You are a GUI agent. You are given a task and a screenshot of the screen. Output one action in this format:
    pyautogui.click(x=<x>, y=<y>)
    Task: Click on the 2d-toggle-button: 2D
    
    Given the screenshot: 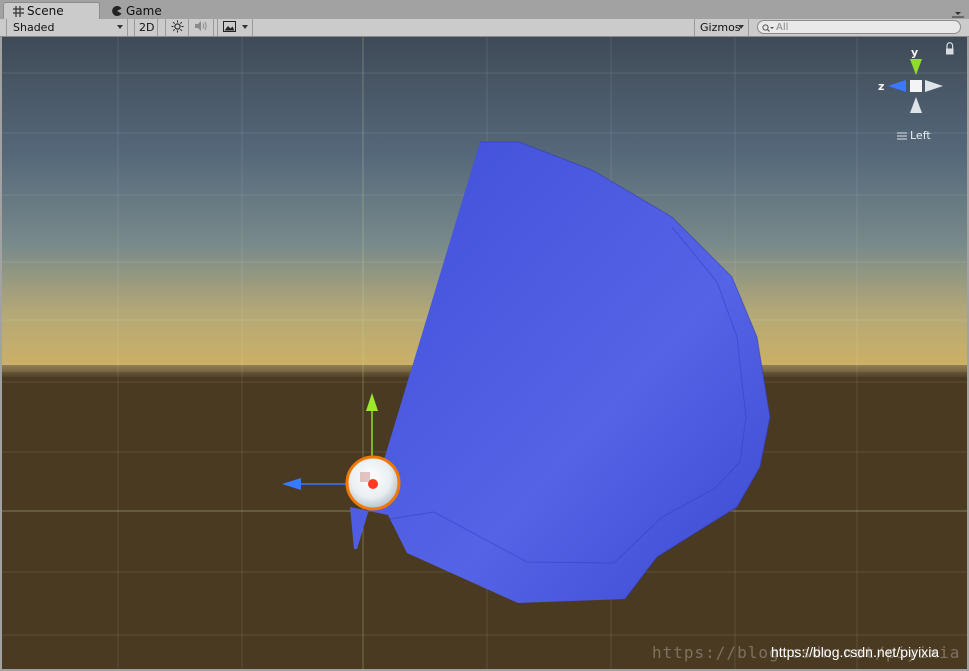 What is the action you would take?
    pyautogui.click(x=146, y=27)
    